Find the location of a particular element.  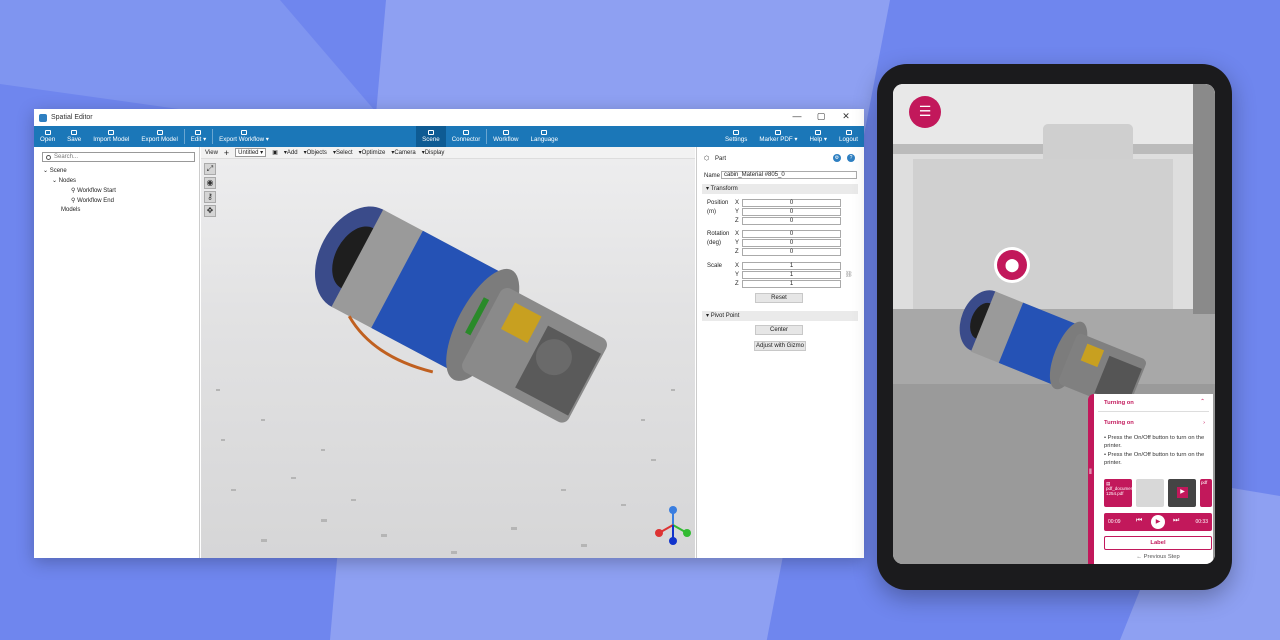

chevron-down-icon: ⌄ is located at coordinates (46, 171).